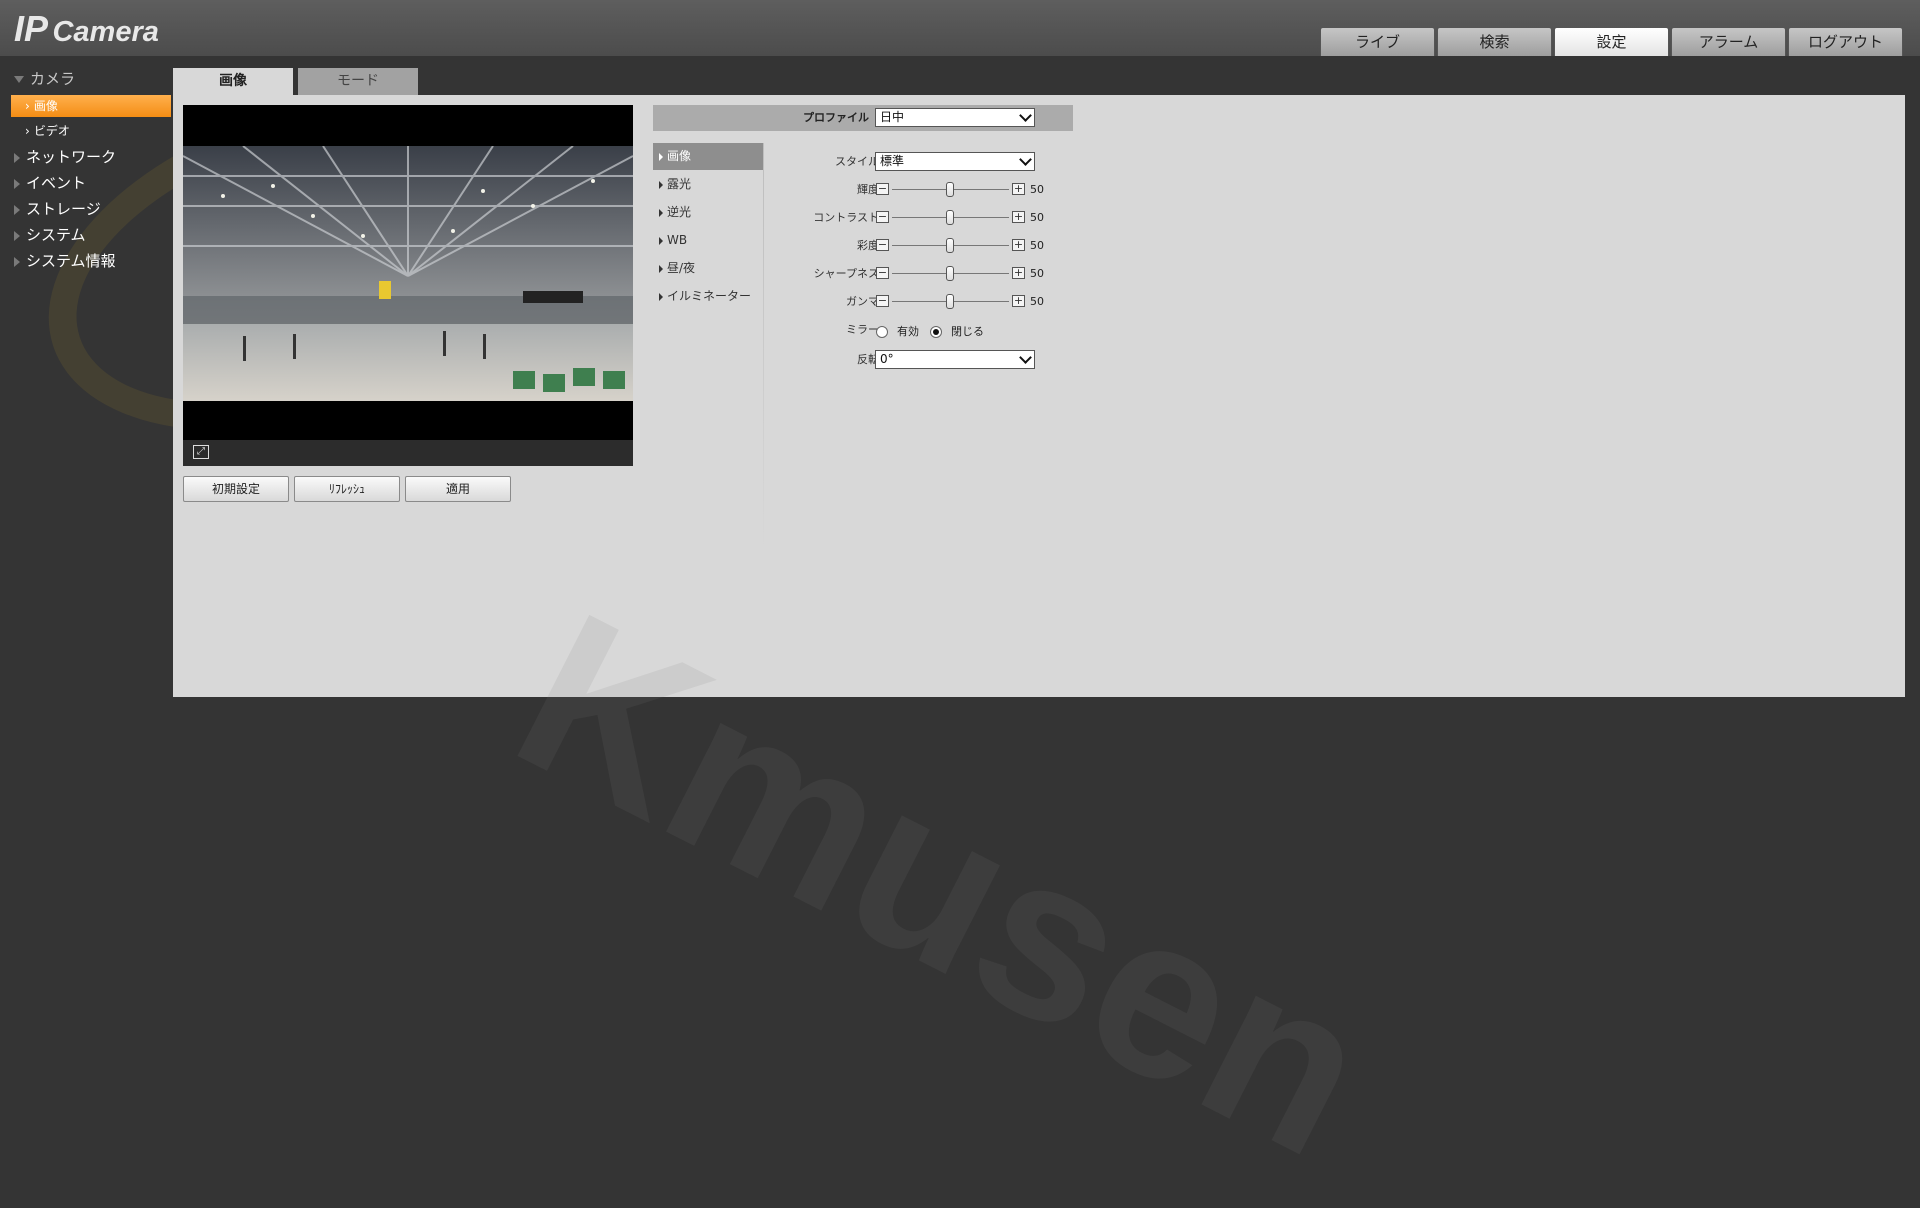 The width and height of the screenshot is (1920, 1208). Describe the element at coordinates (862, 301) in the screenshot. I see `gamma-label: ガンマ` at that location.